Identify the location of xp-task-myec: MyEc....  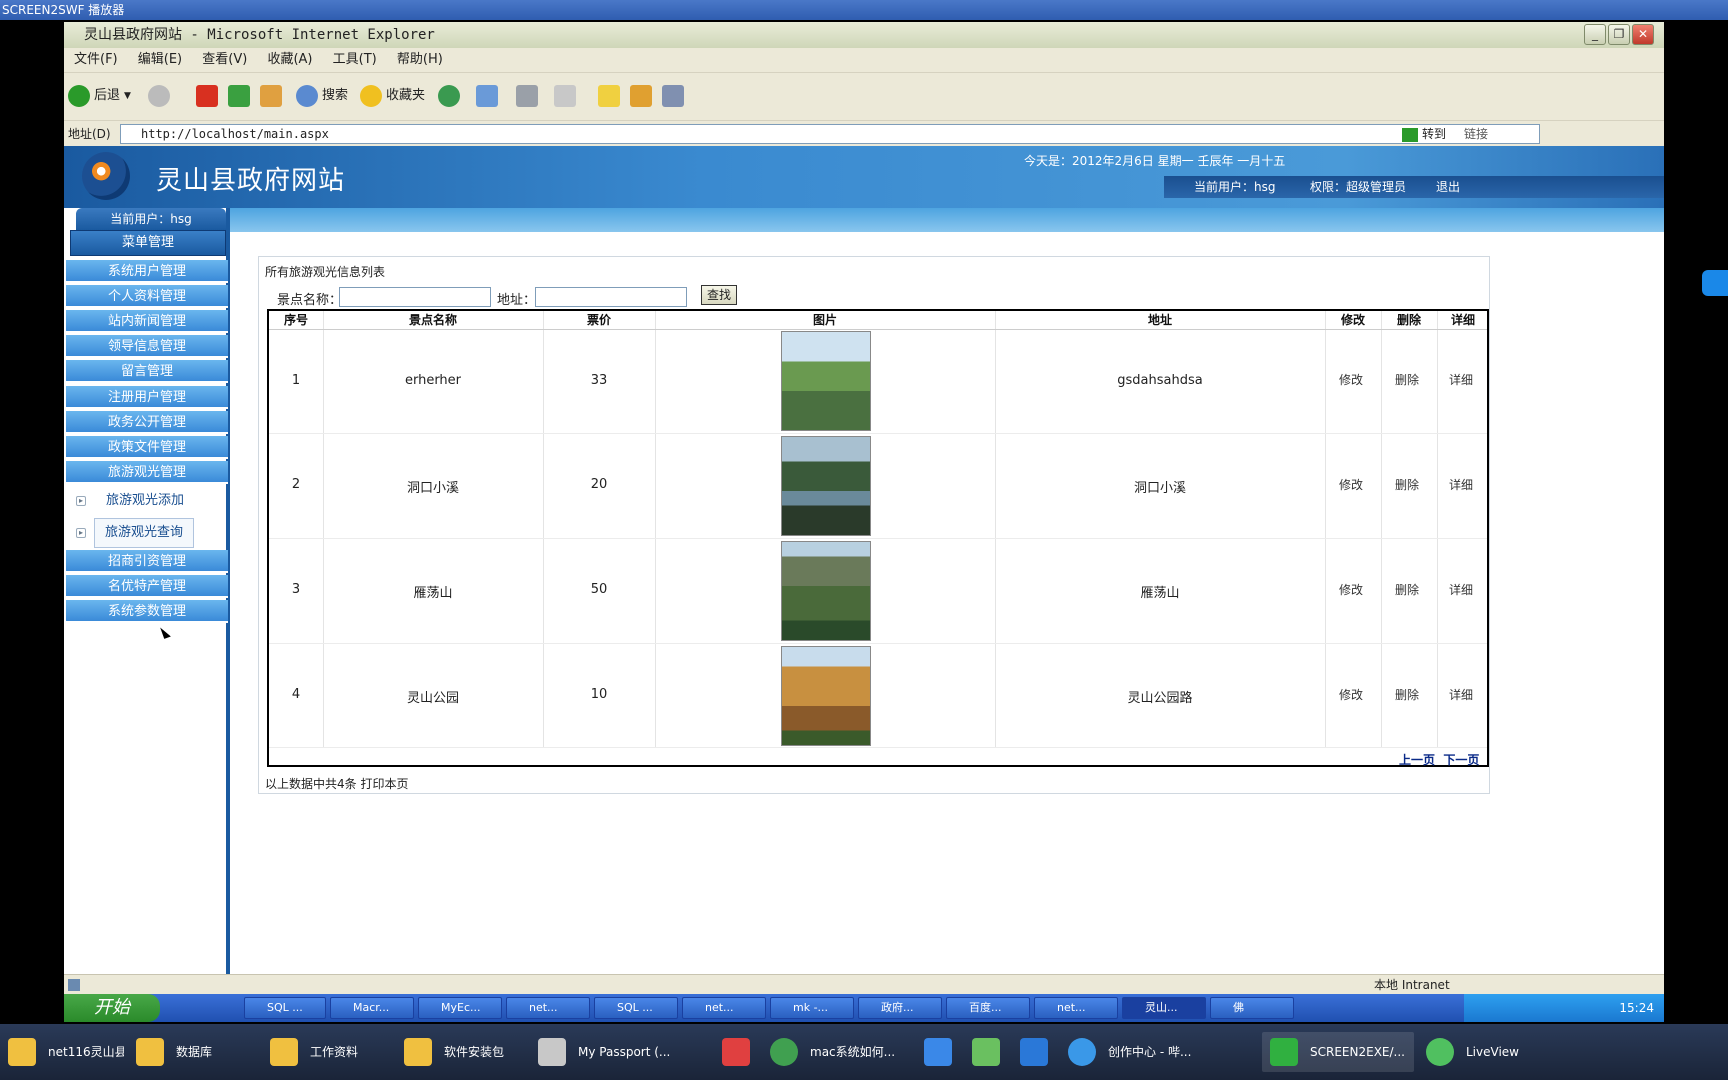
(460, 1008).